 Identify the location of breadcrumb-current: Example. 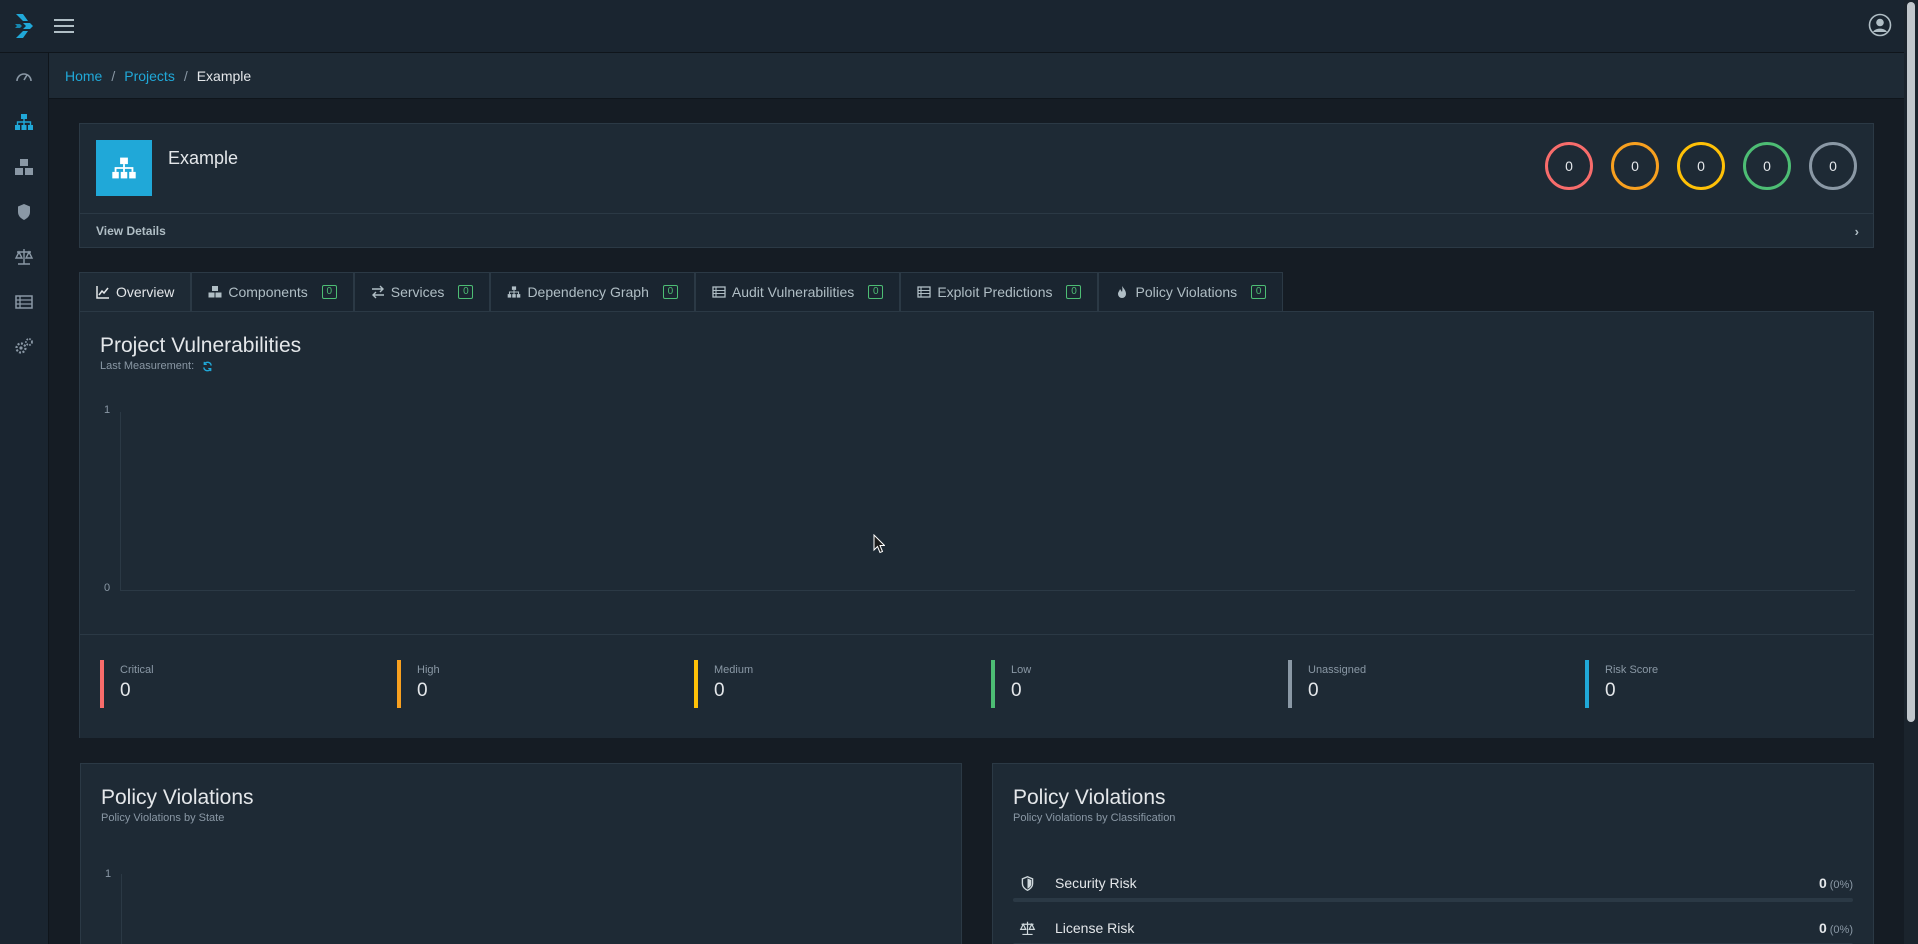
(224, 75).